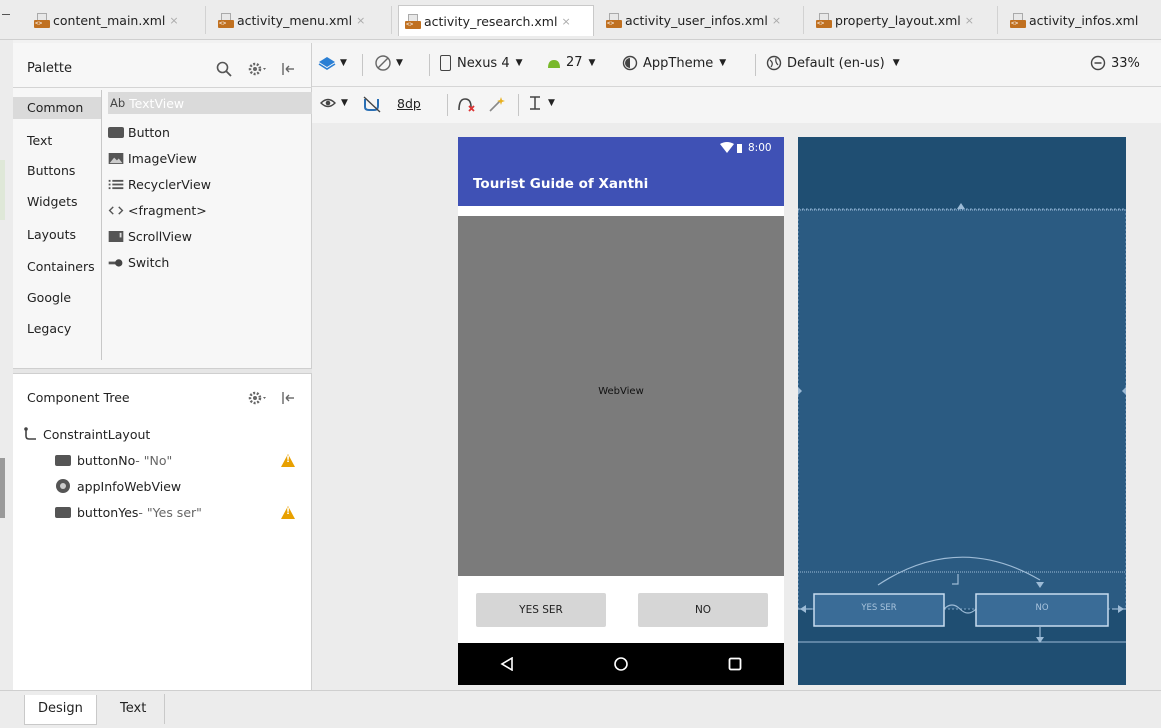 Image resolution: width=1161 pixels, height=728 pixels. Describe the element at coordinates (731, 147) in the screenshot. I see `wifi-battery-icon` at that location.